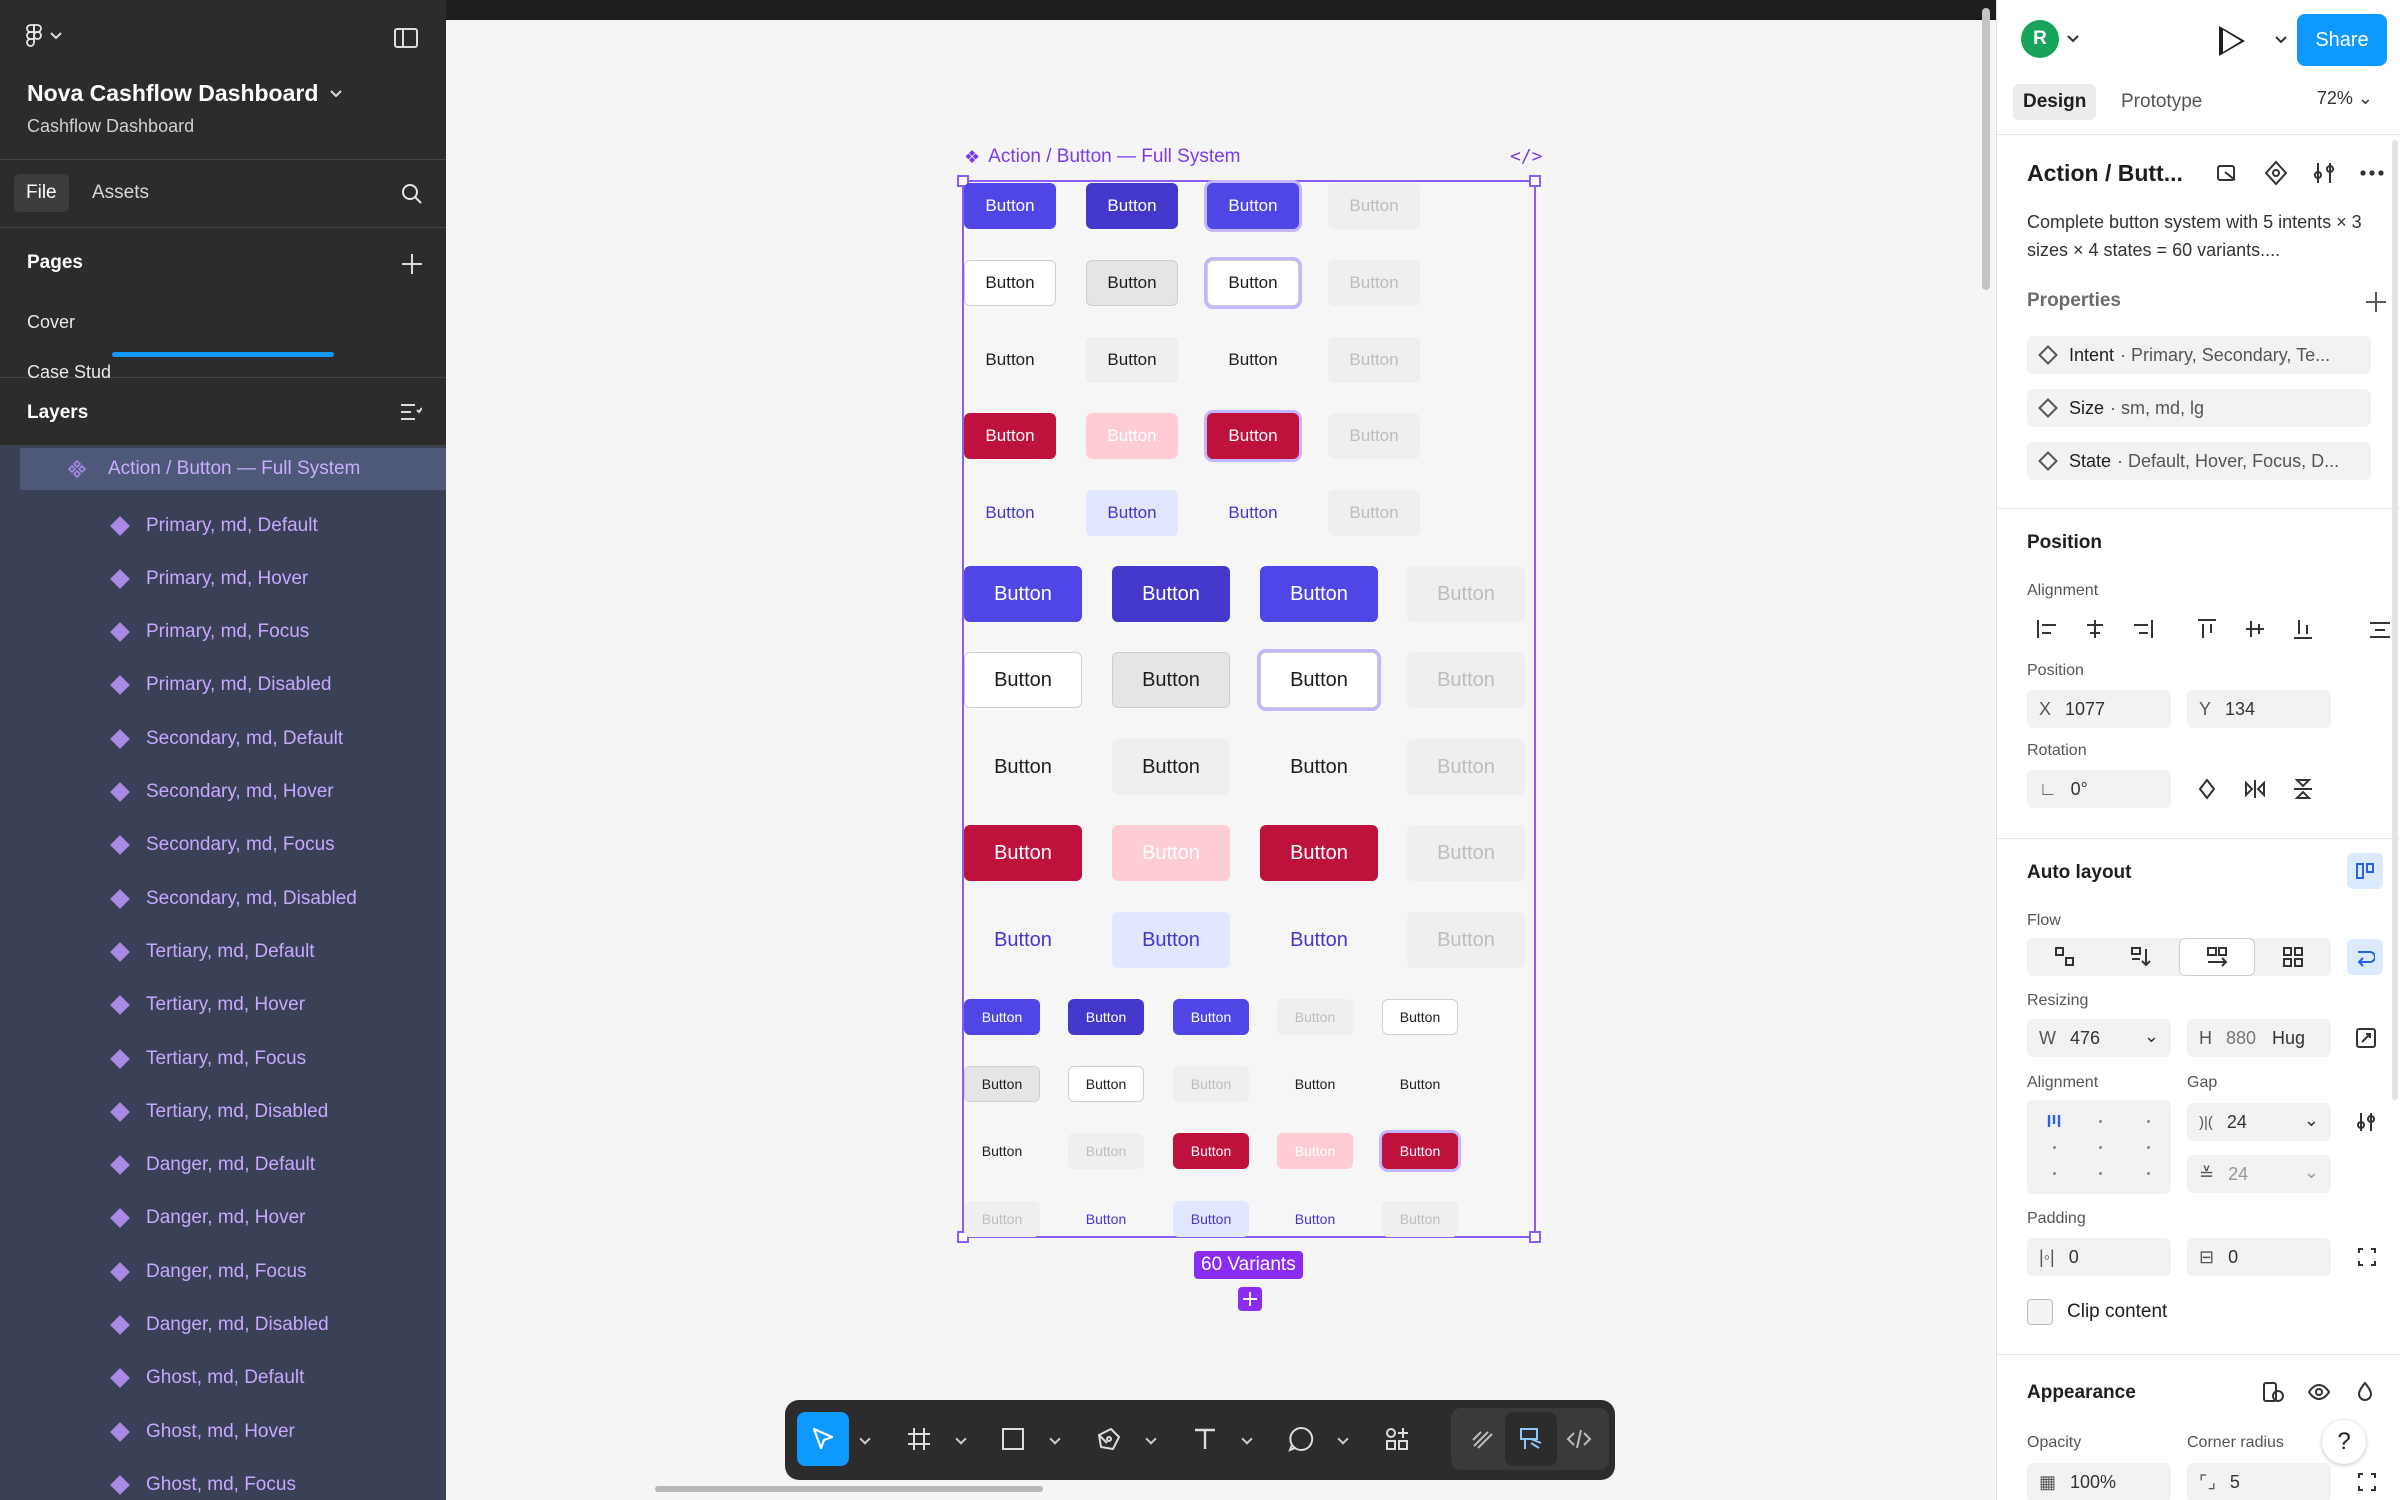 The image size is (2400, 1500). Describe the element at coordinates (1397, 1439) in the screenshot. I see `actions-tool` at that location.